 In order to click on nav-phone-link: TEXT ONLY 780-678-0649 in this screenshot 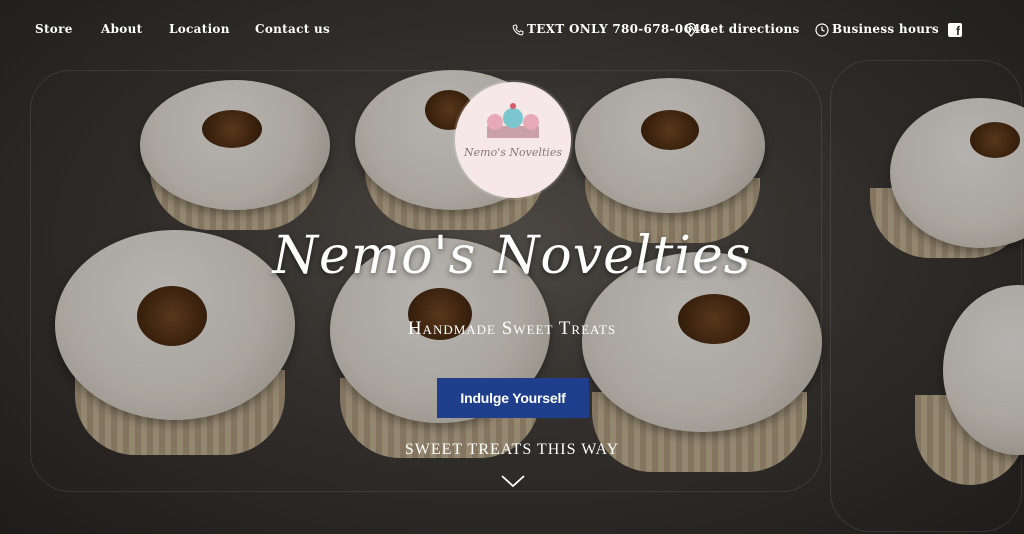, I will do `click(610, 29)`.